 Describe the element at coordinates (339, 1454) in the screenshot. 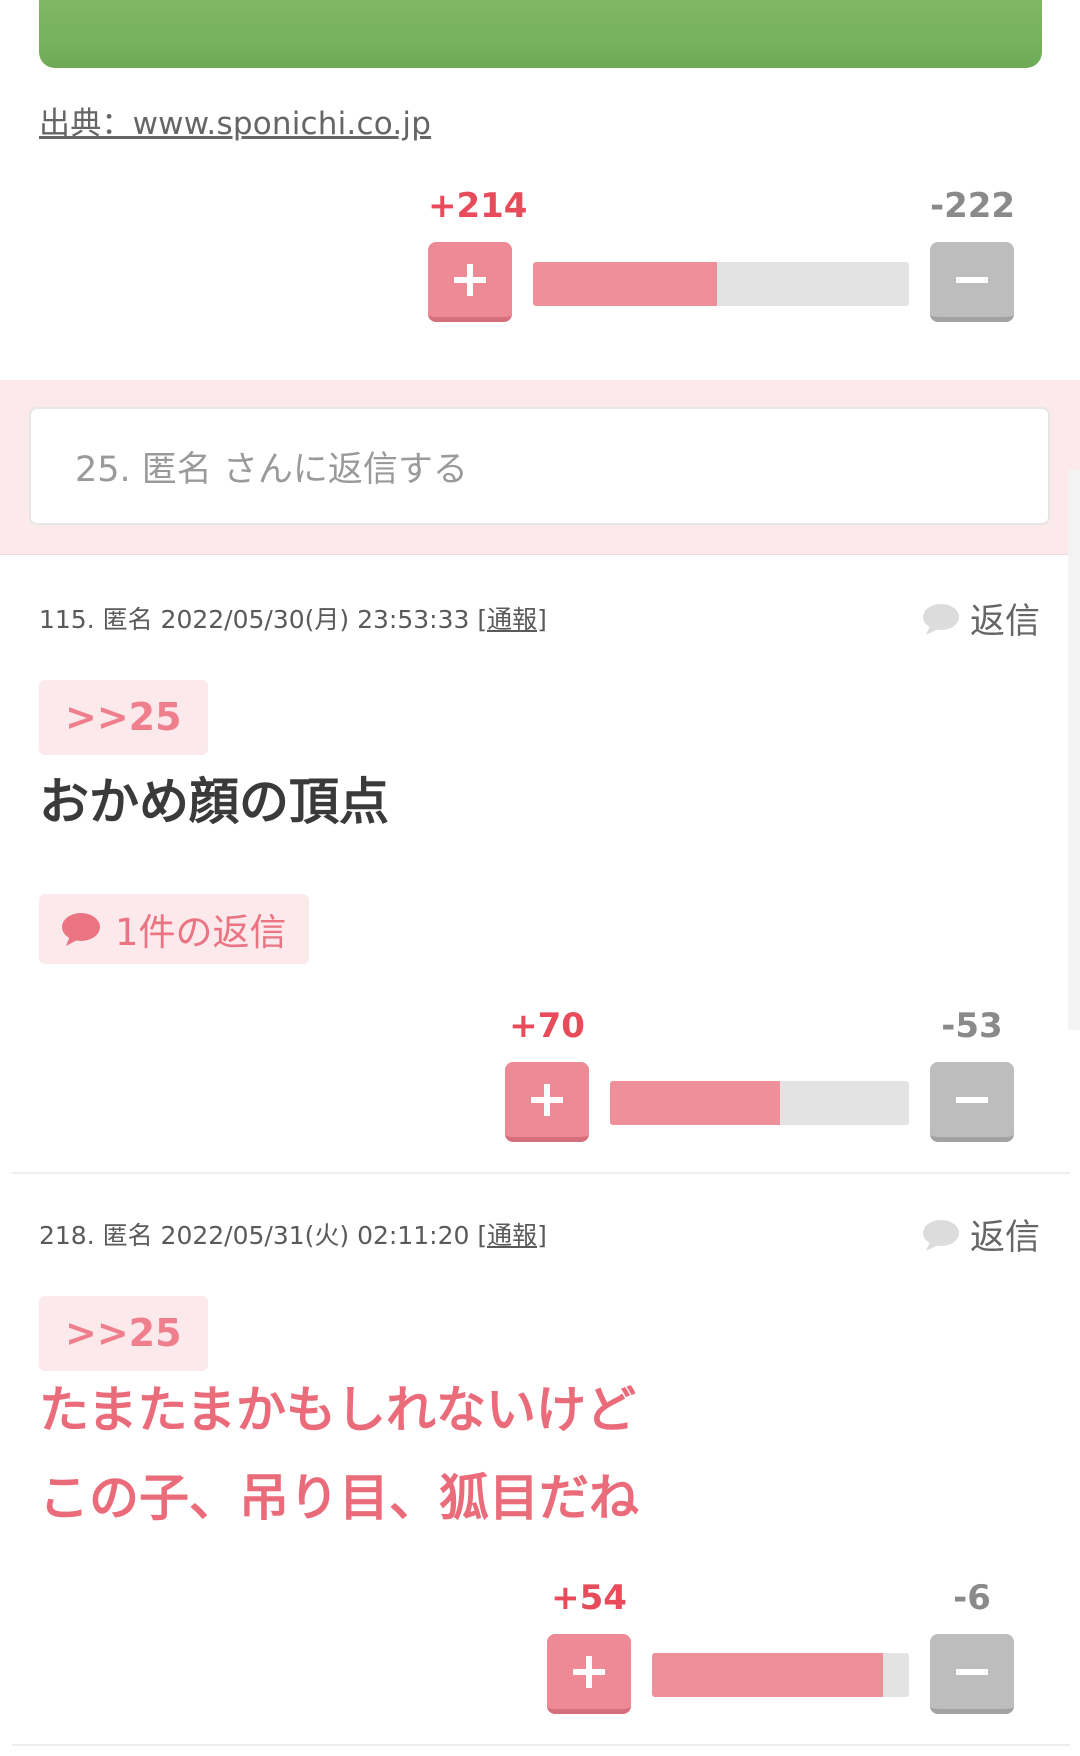

I see `comment-body: たまたまかもしれないけど この子、吊り目、狐目だね` at that location.